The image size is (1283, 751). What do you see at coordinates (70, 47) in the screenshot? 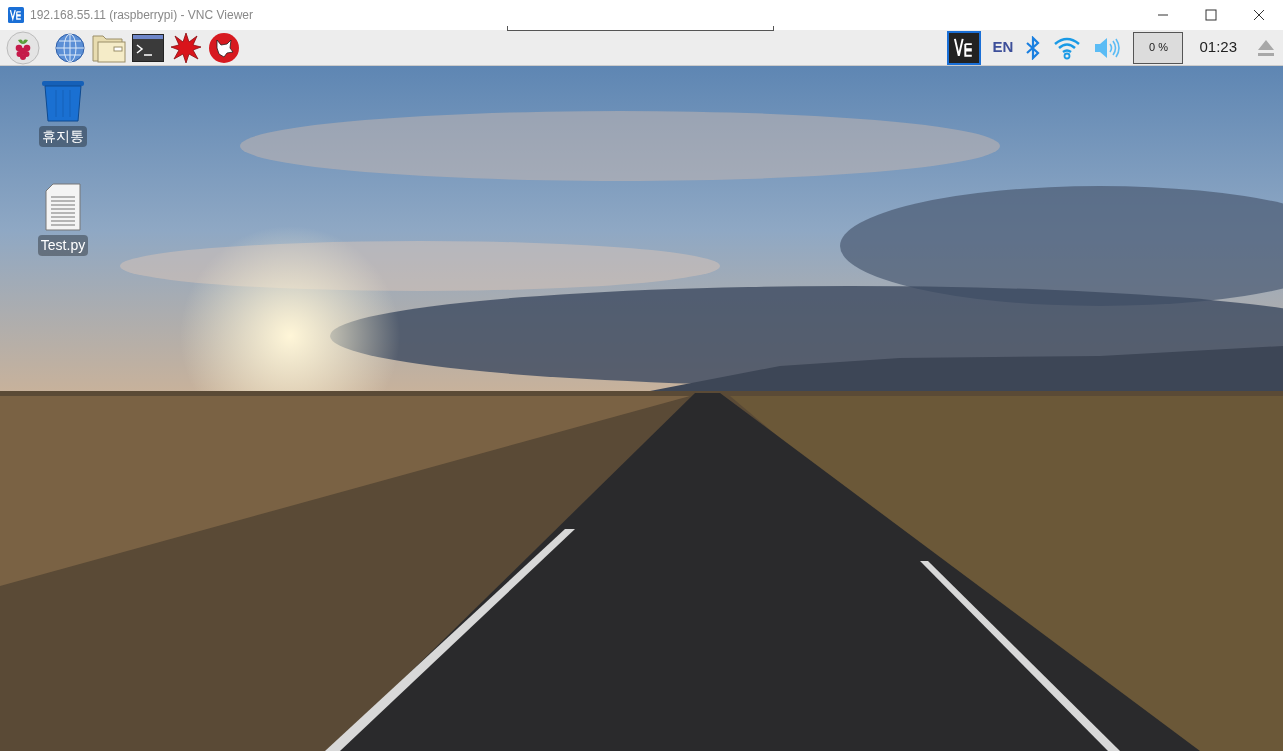
I see `globe-icon` at bounding box center [70, 47].